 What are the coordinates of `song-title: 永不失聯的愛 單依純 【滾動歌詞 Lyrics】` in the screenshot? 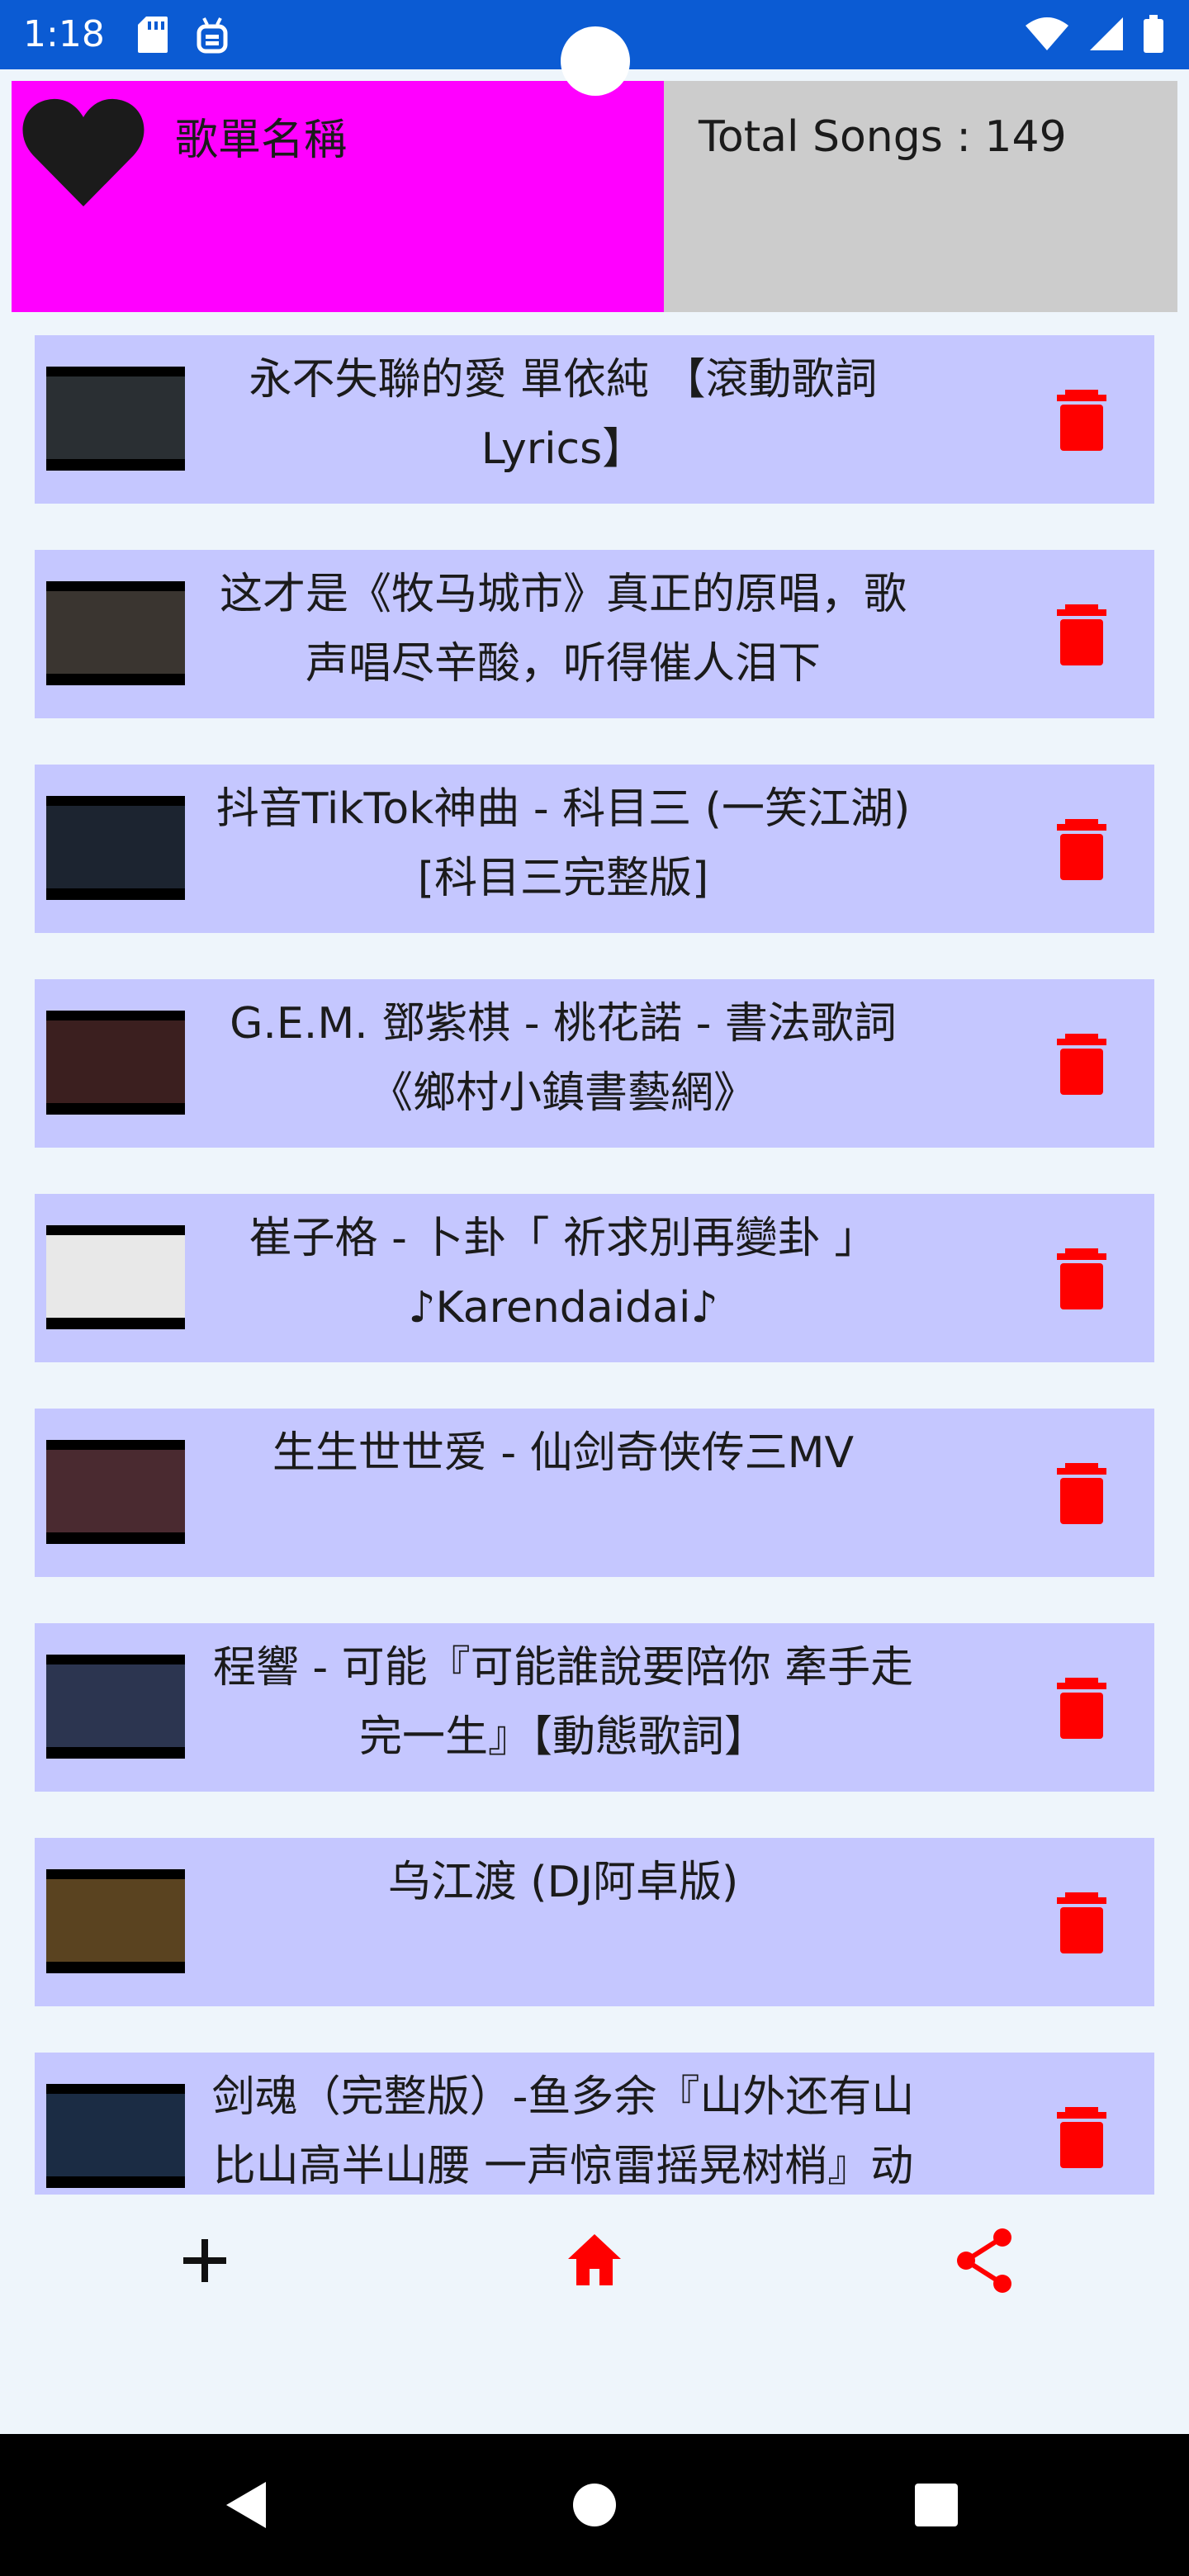 It's located at (563, 414).